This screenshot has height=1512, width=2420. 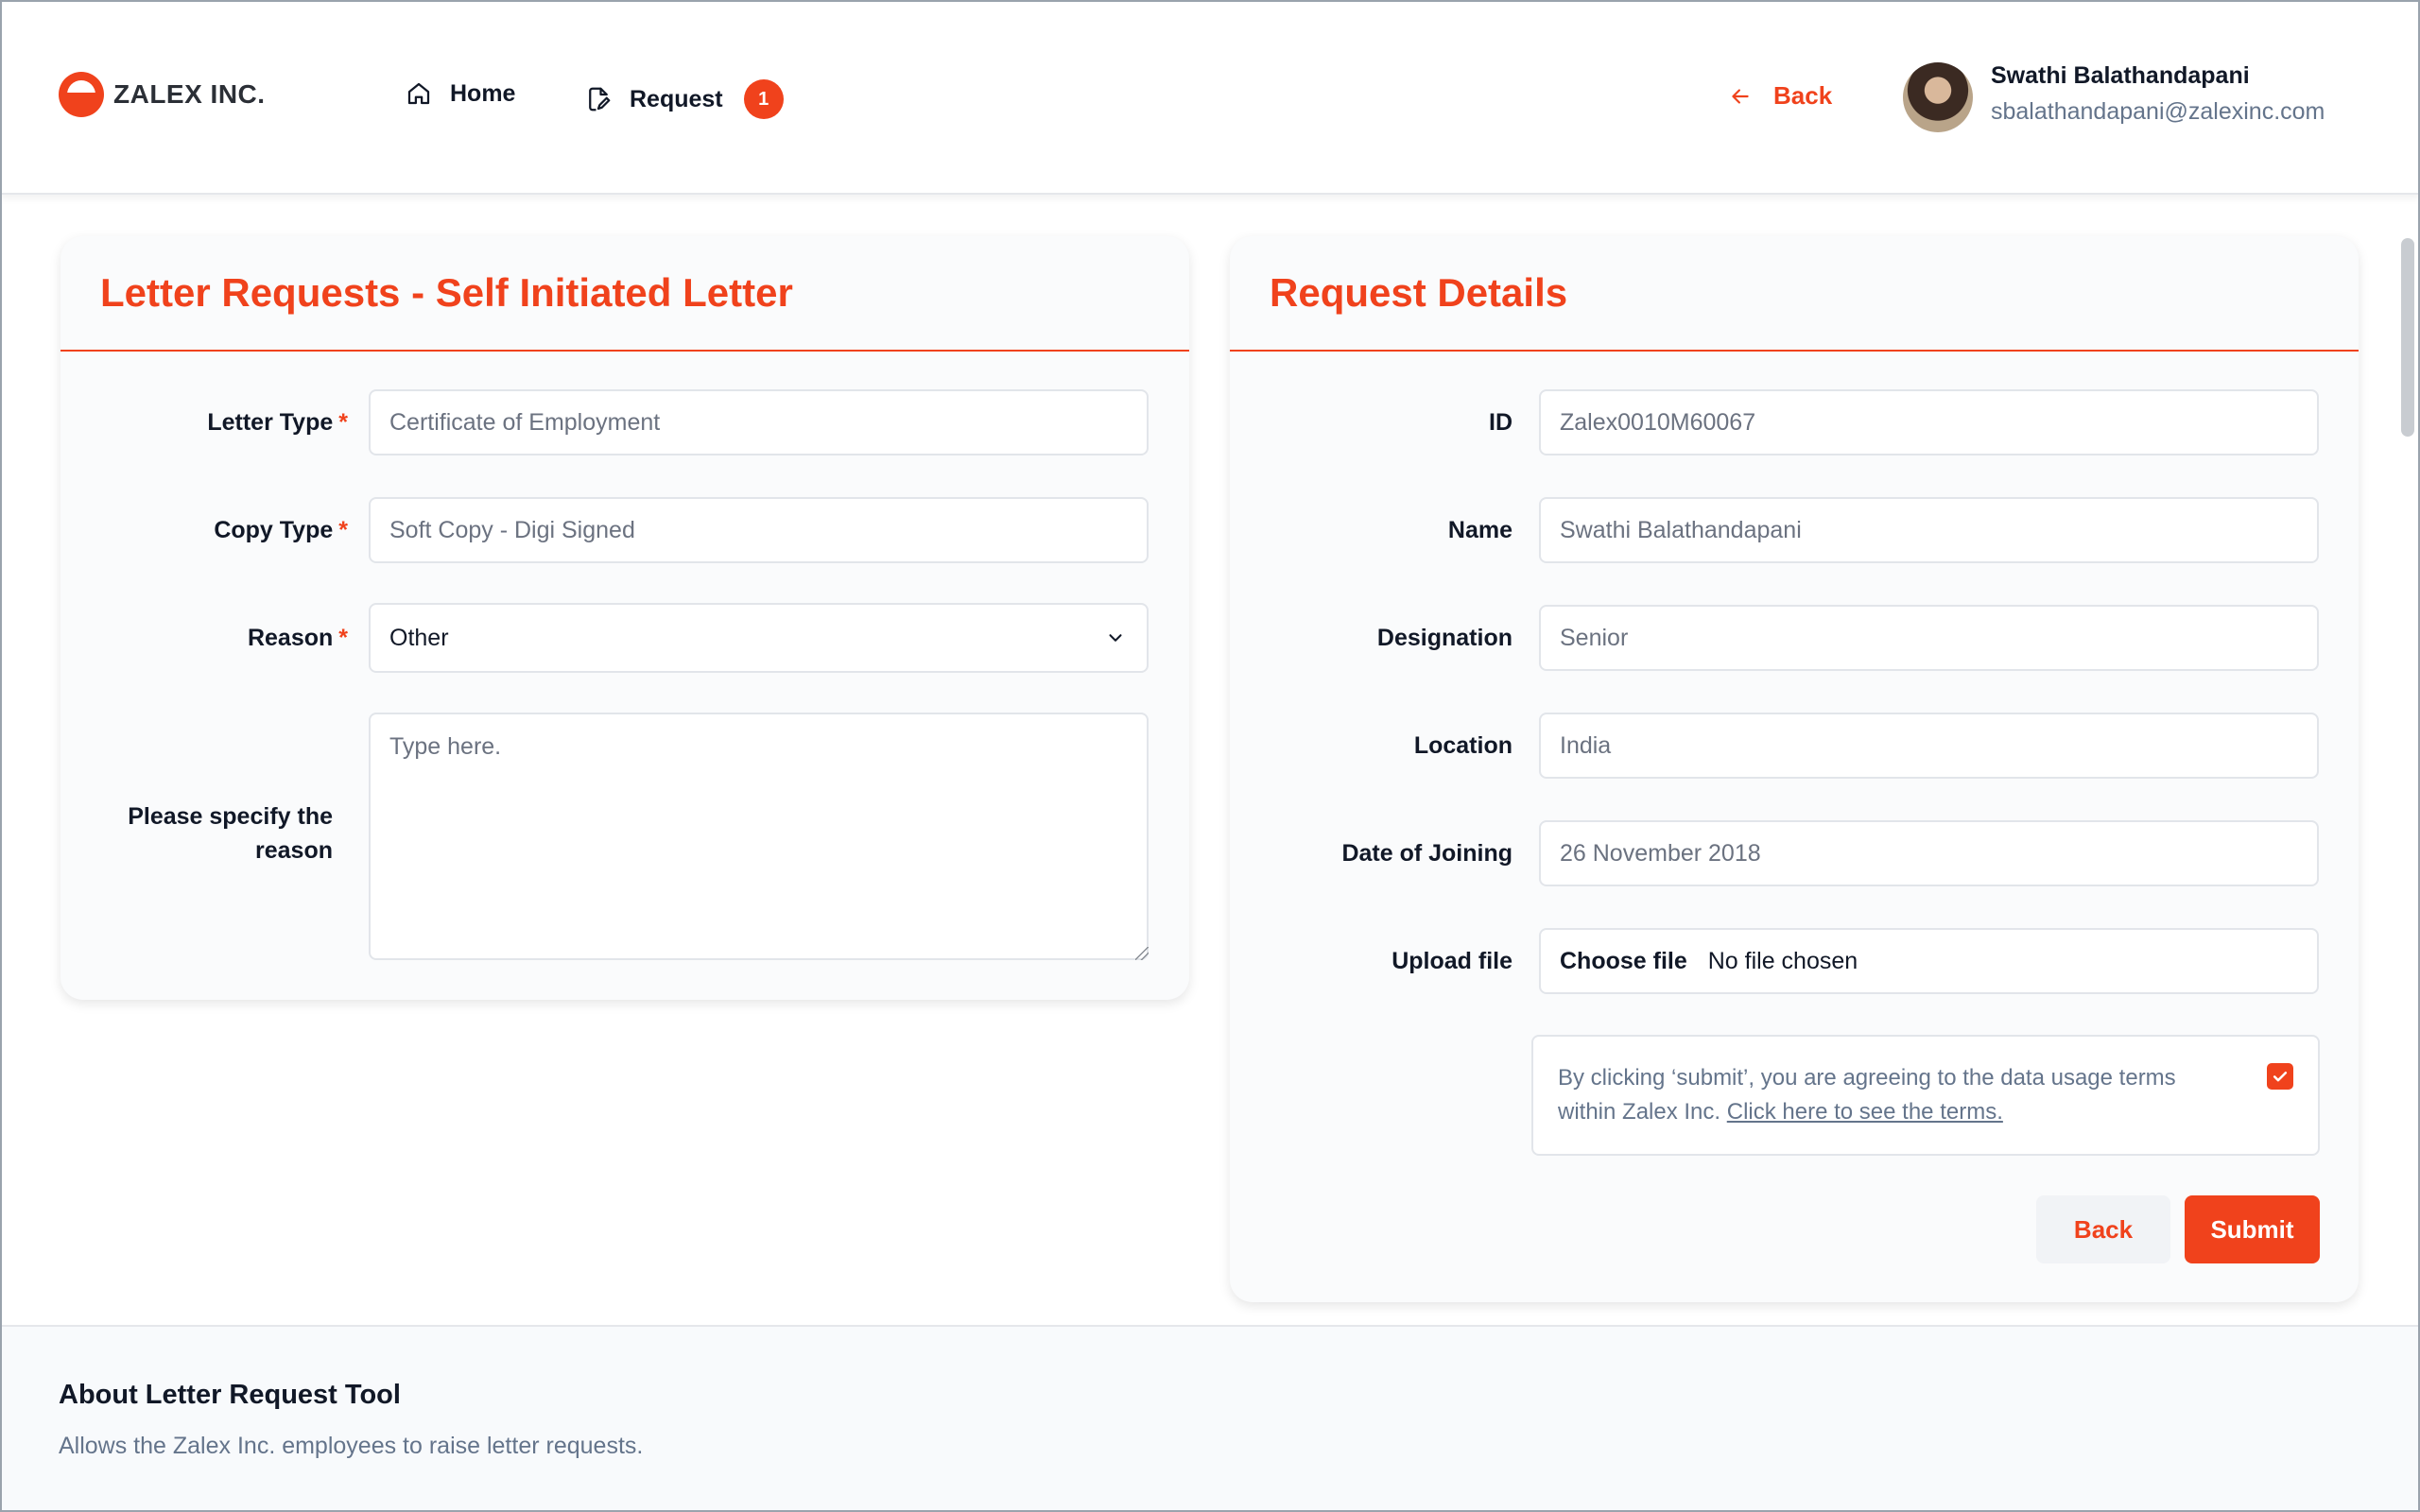 What do you see at coordinates (1115, 638) in the screenshot?
I see `chevron-down-icon` at bounding box center [1115, 638].